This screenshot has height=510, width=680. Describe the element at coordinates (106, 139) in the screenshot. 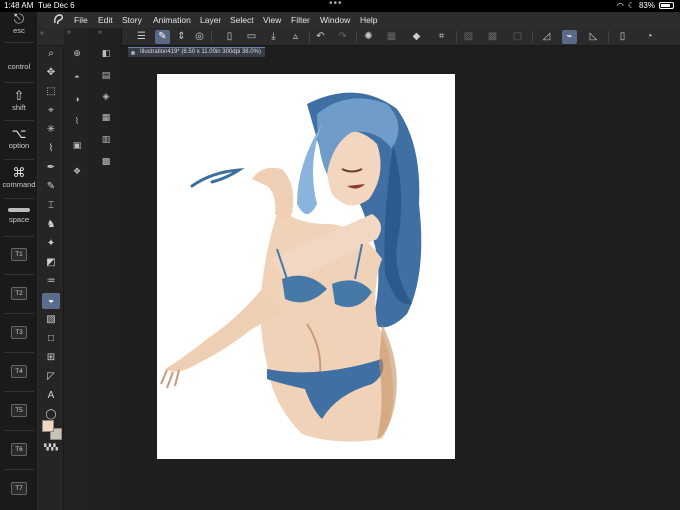

I see `timeline-icon: ▥` at that location.